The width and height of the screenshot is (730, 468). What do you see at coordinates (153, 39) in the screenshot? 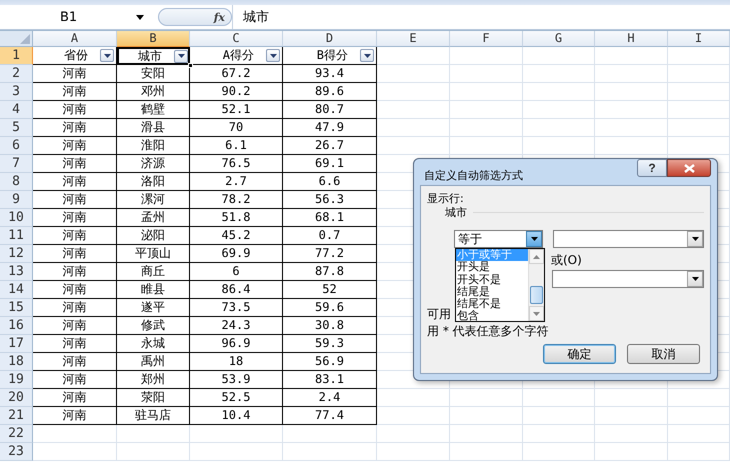
I see `column-header: B` at bounding box center [153, 39].